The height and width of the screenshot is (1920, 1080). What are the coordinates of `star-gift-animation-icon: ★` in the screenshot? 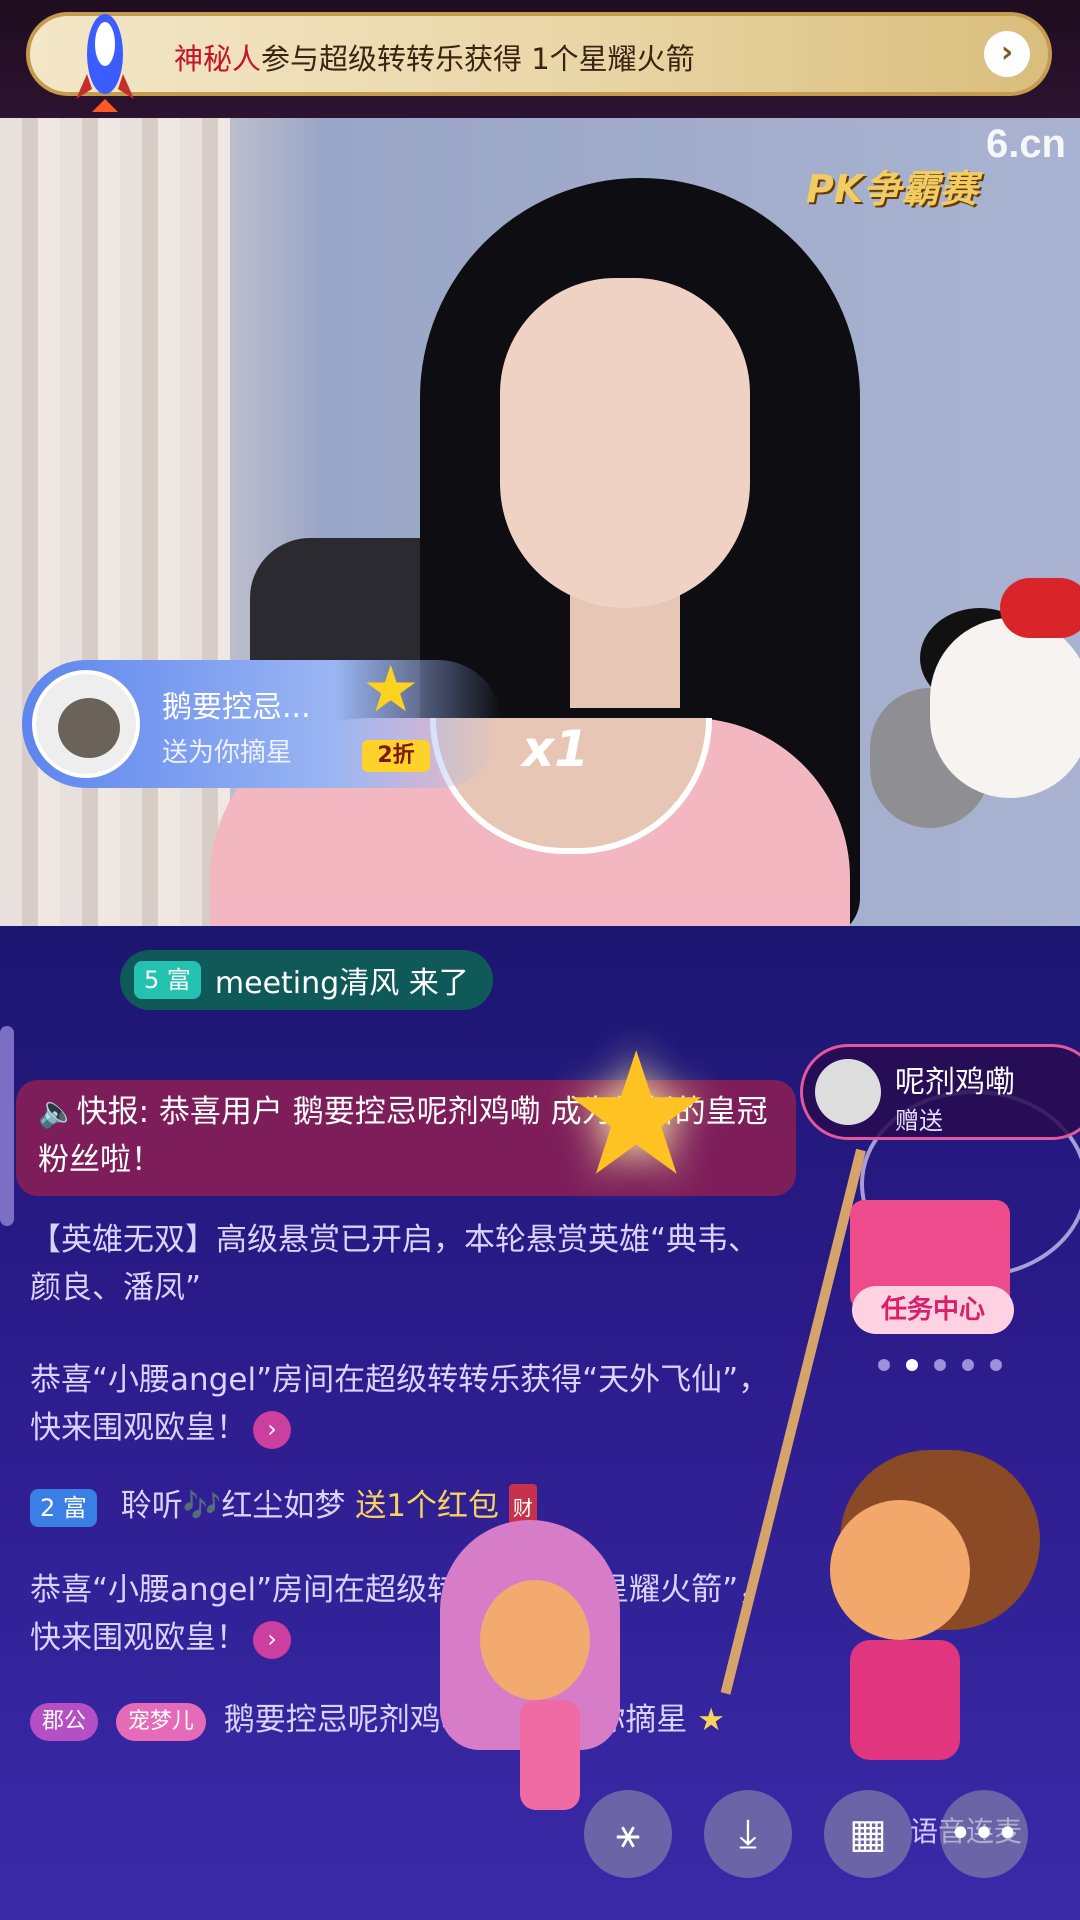 It's located at (636, 1115).